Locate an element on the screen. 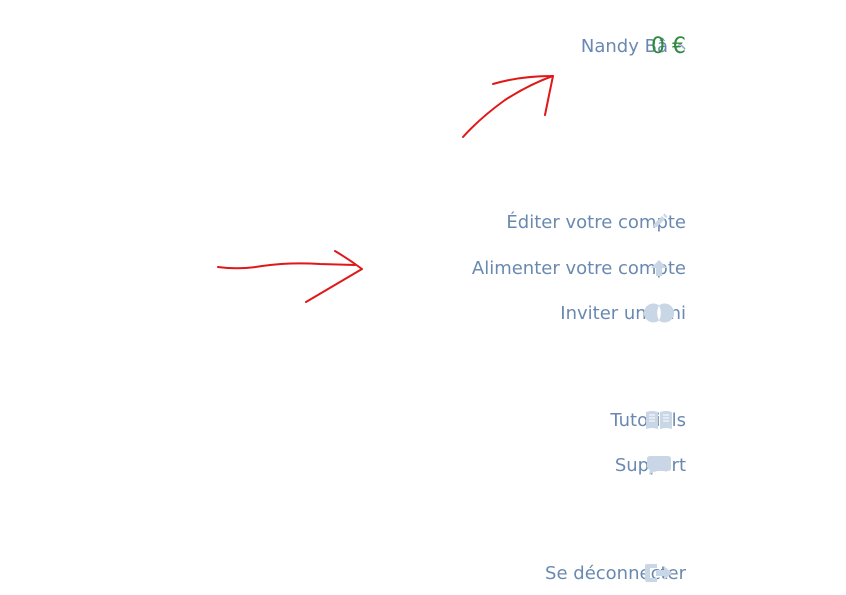 The width and height of the screenshot is (846, 595). invite-icon is located at coordinates (659, 313).